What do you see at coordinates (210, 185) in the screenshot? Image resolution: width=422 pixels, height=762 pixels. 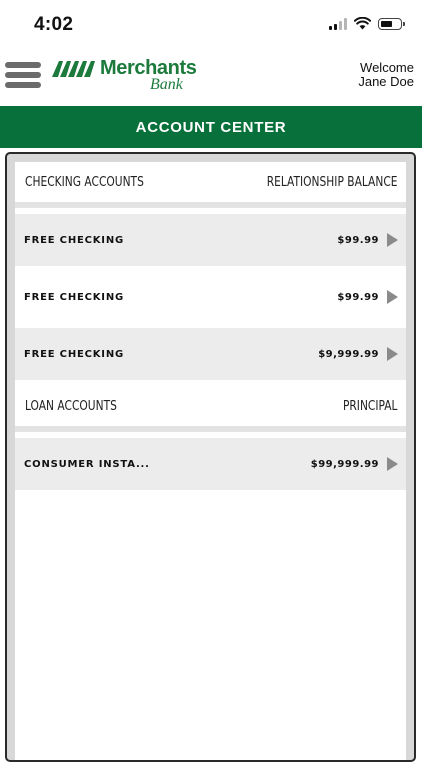 I see `checking-section-header: CHECKING ACCOUNTS RELATIONSHIP BALANCE` at bounding box center [210, 185].